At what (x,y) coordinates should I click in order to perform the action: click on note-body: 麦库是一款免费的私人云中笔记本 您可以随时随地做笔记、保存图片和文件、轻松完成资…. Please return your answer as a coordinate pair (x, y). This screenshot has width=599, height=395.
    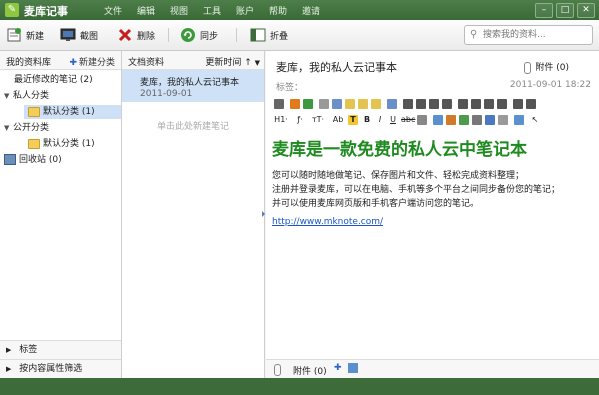
    Looking at the image, I should click on (433, 181).